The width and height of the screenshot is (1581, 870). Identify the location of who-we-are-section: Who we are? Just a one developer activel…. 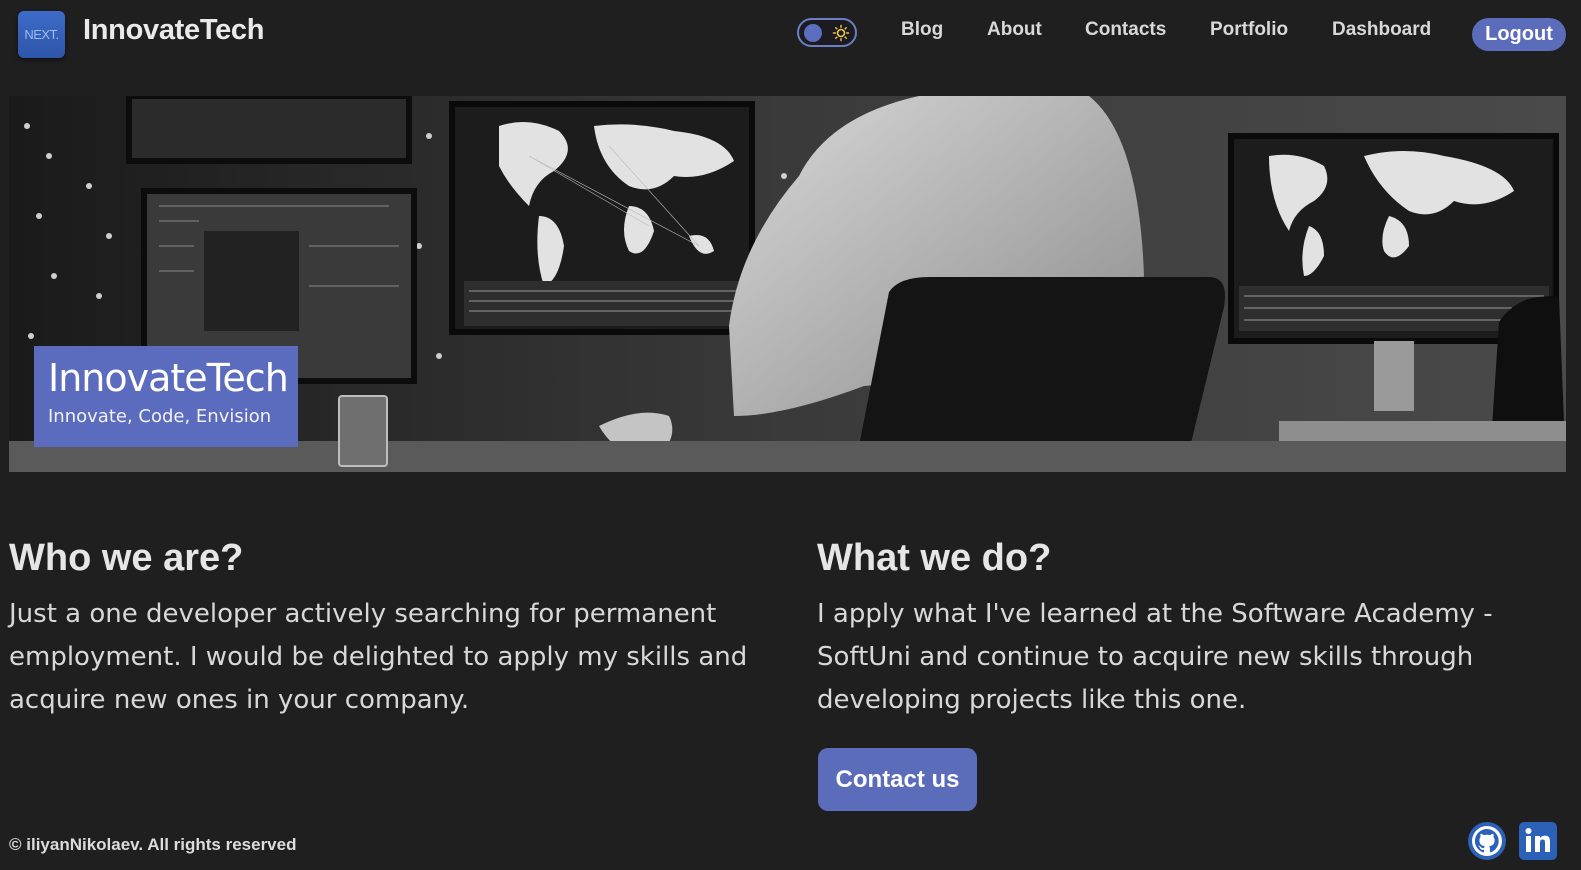
(379, 629).